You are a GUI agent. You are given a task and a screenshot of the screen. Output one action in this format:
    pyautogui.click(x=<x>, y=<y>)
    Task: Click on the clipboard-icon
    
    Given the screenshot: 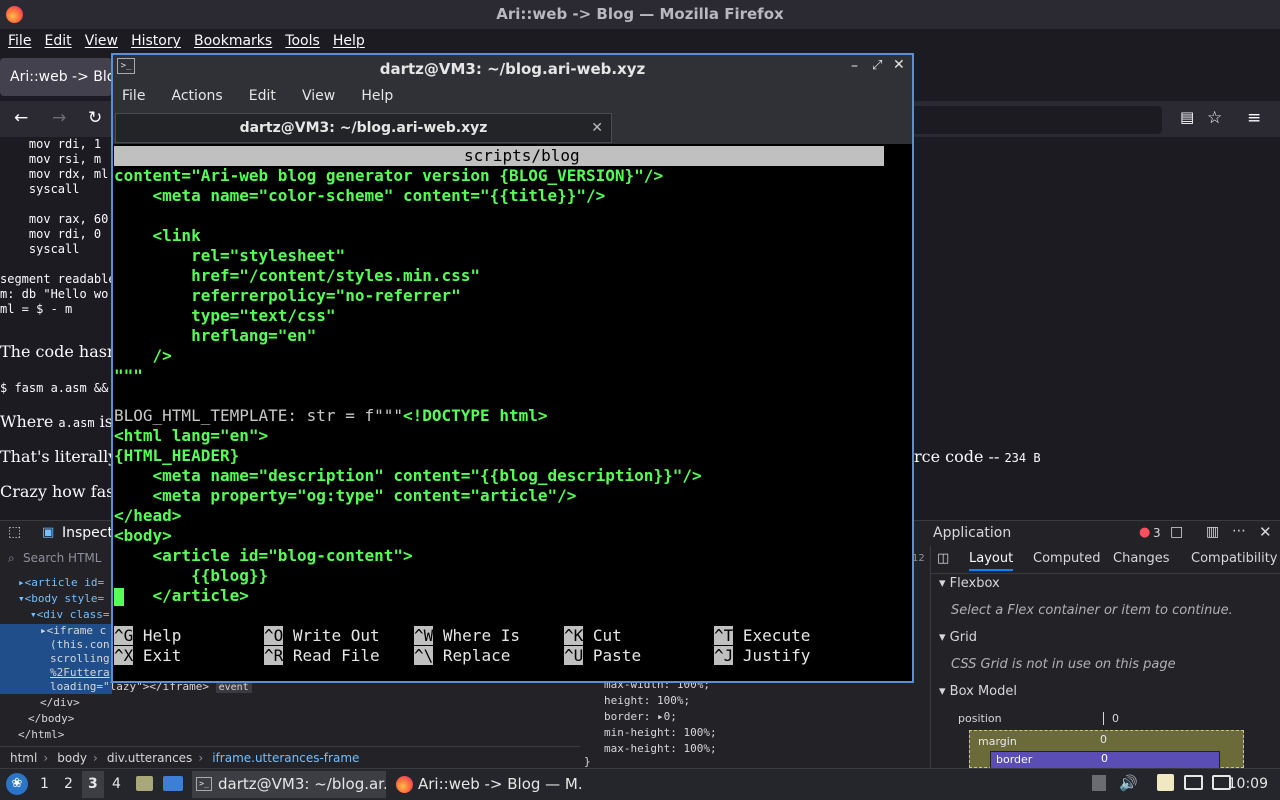 What is the action you would take?
    pyautogui.click(x=1165, y=782)
    